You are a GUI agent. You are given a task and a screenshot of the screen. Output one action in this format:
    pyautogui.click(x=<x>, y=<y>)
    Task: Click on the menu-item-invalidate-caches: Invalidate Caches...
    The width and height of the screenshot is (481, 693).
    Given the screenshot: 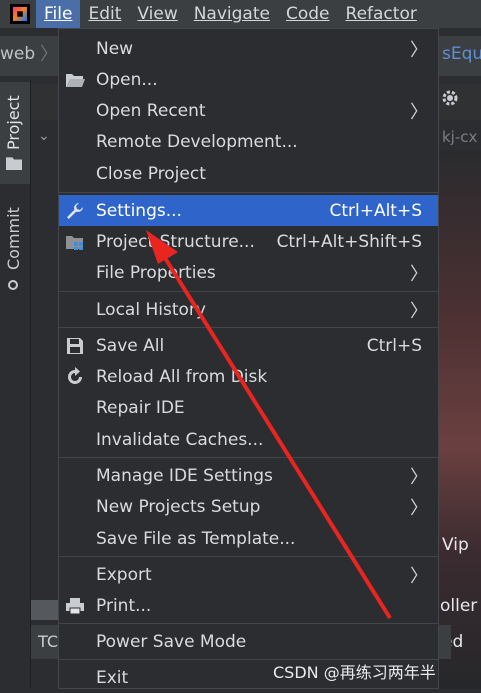 What is the action you would take?
    pyautogui.click(x=248, y=439)
    